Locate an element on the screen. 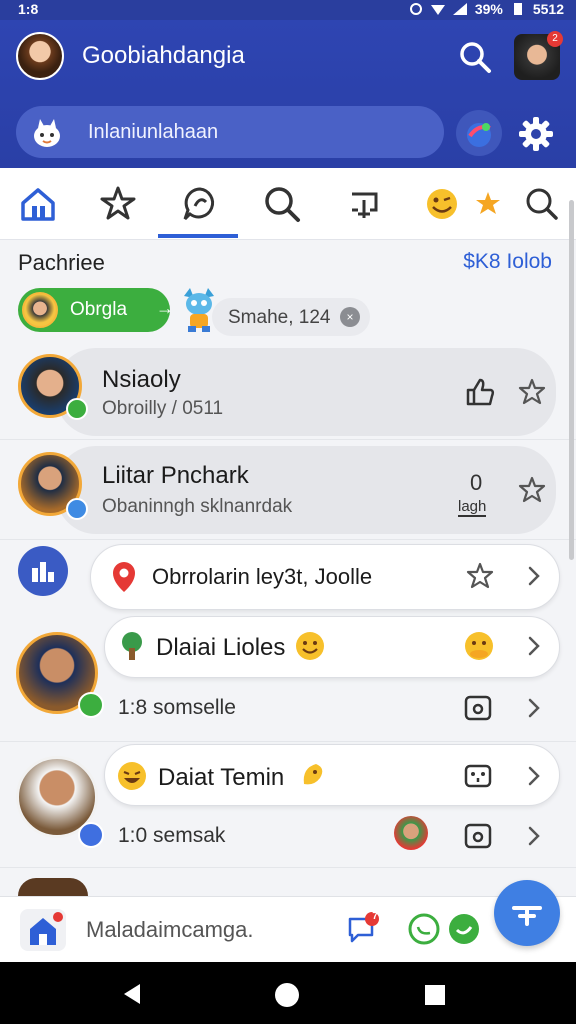 The width and height of the screenshot is (576, 1024). bars-icon is located at coordinates (43, 572).